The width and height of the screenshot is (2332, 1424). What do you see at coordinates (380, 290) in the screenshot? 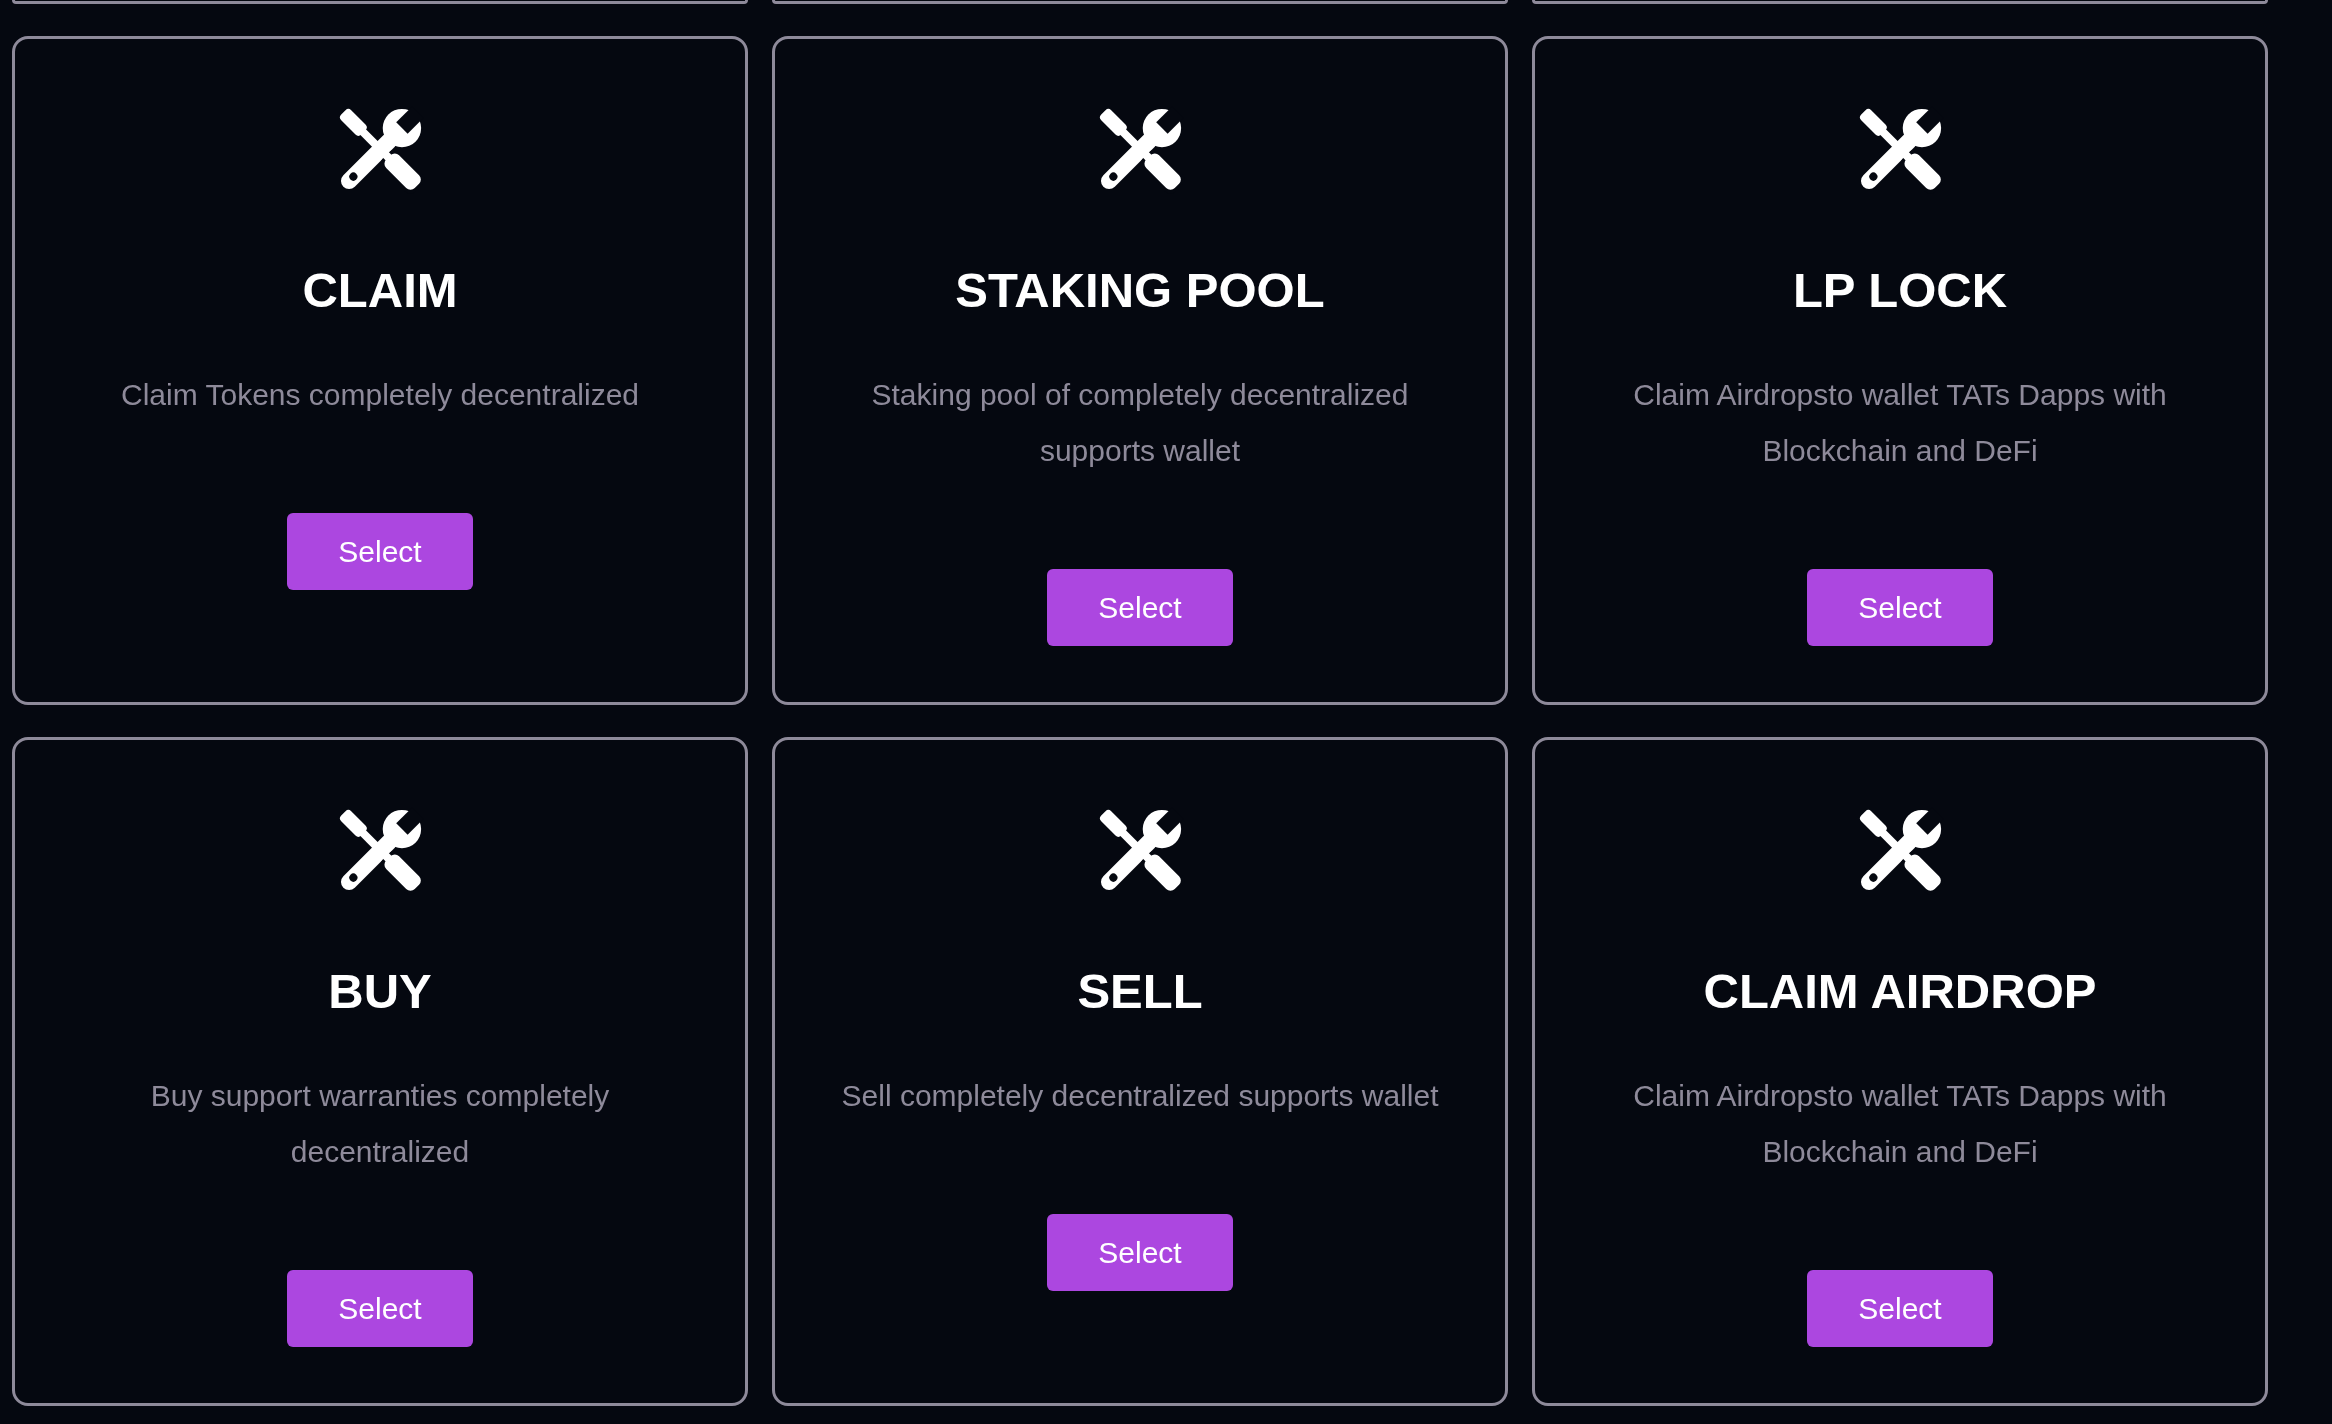
I see `card-title: CLAIM` at bounding box center [380, 290].